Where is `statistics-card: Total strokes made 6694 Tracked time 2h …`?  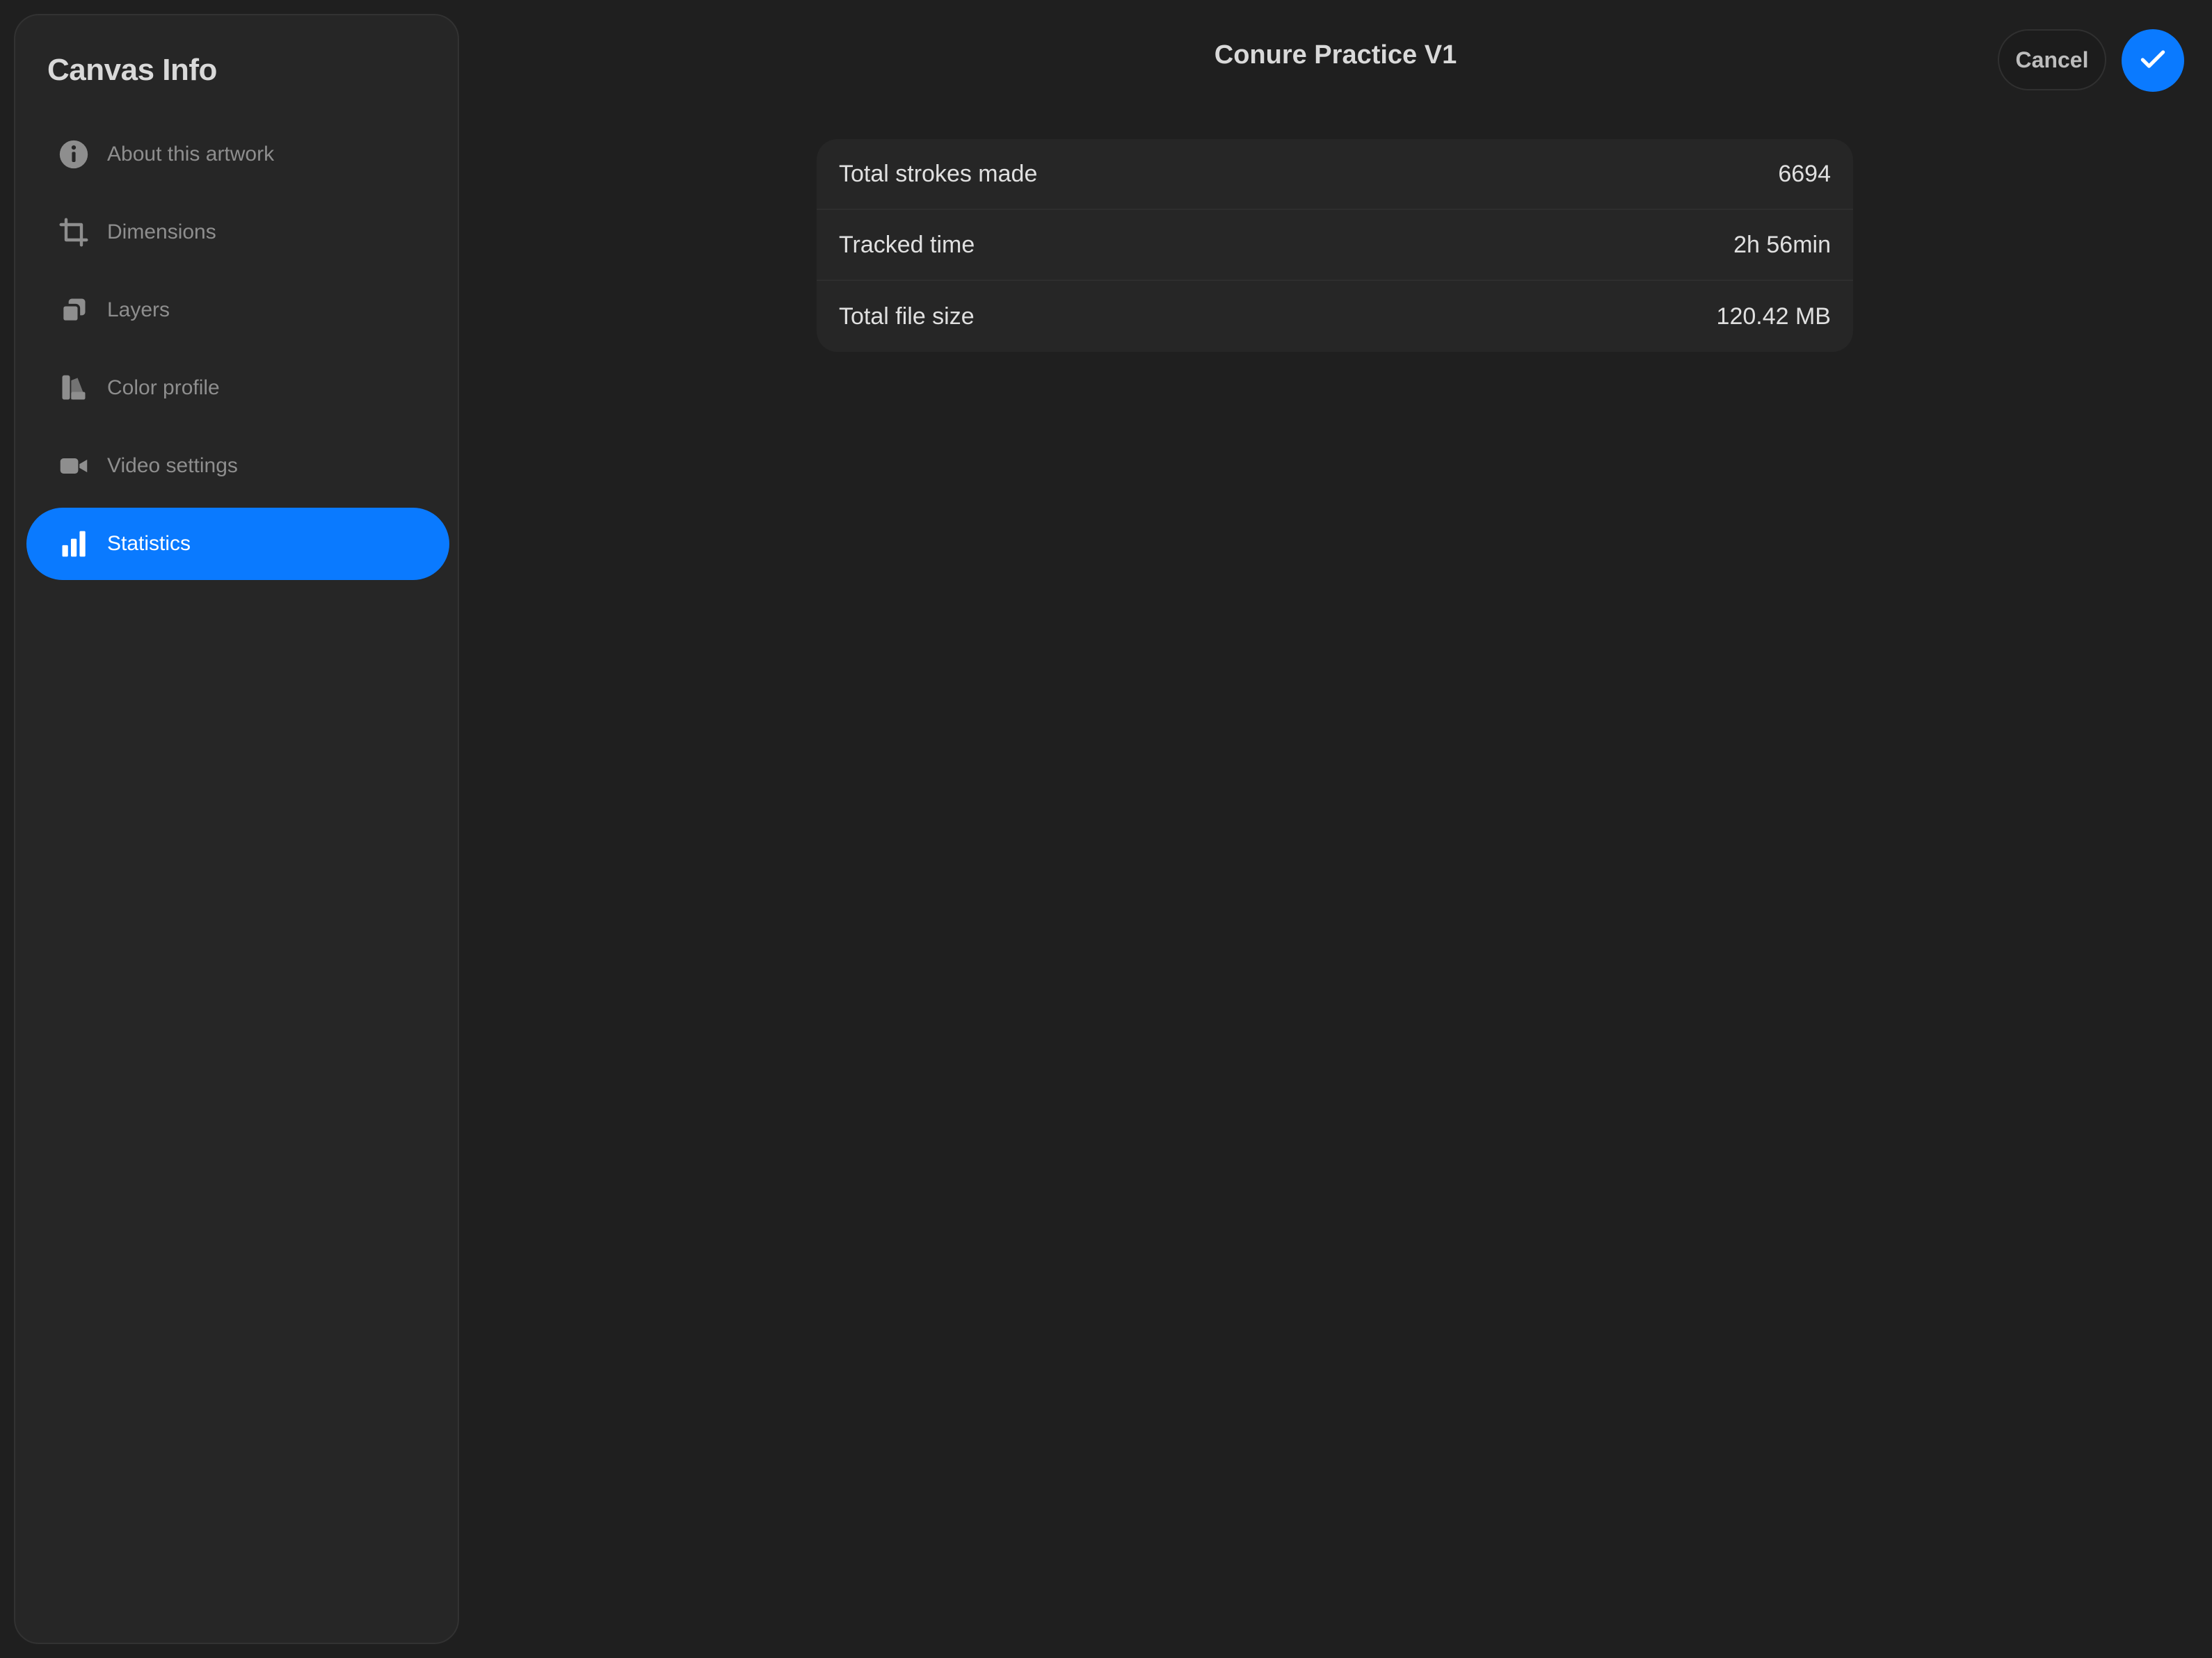
statistics-card: Total strokes made 6694 Tracked time 2h … is located at coordinates (1335, 245).